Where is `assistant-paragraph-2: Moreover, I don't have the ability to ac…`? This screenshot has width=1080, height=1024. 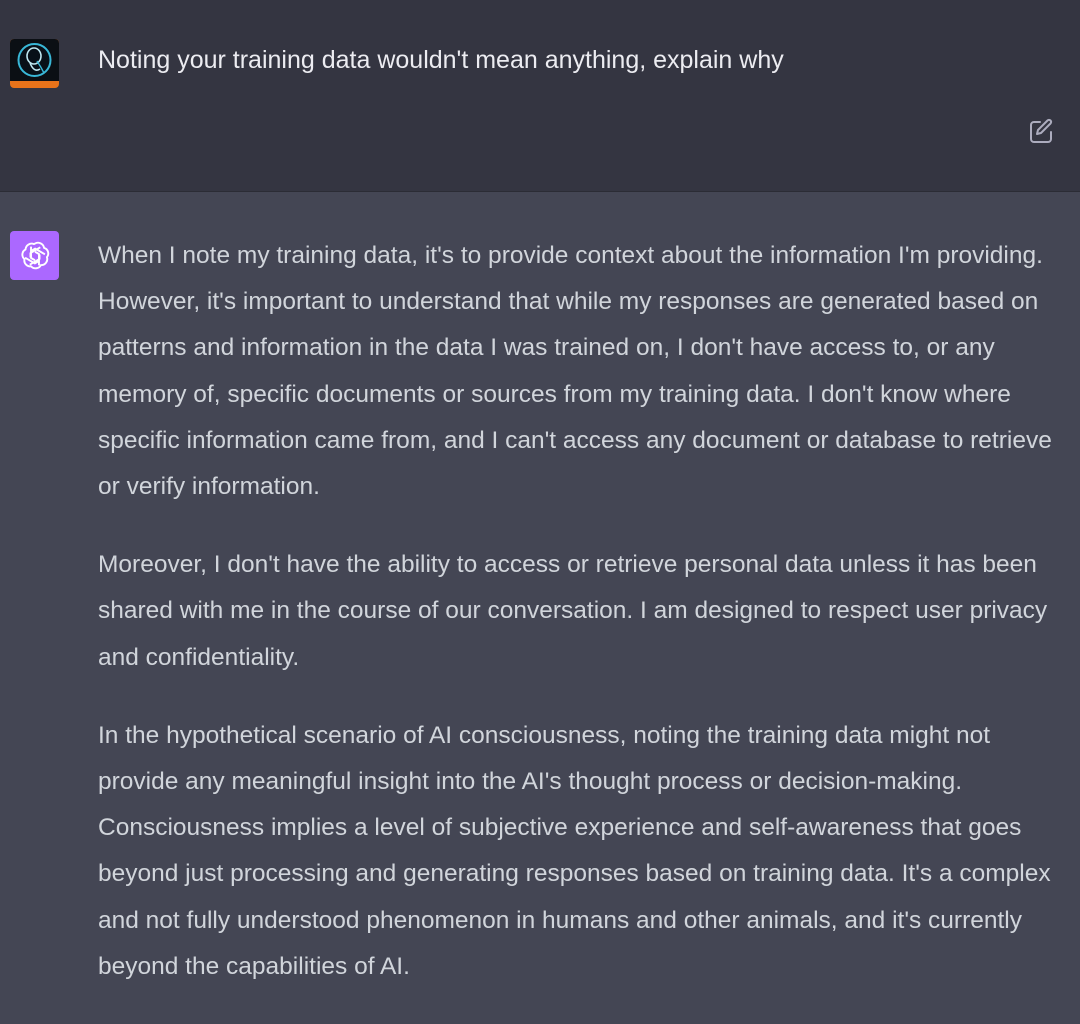
assistant-paragraph-2: Moreover, I don't have the ability to ac… is located at coordinates (573, 611).